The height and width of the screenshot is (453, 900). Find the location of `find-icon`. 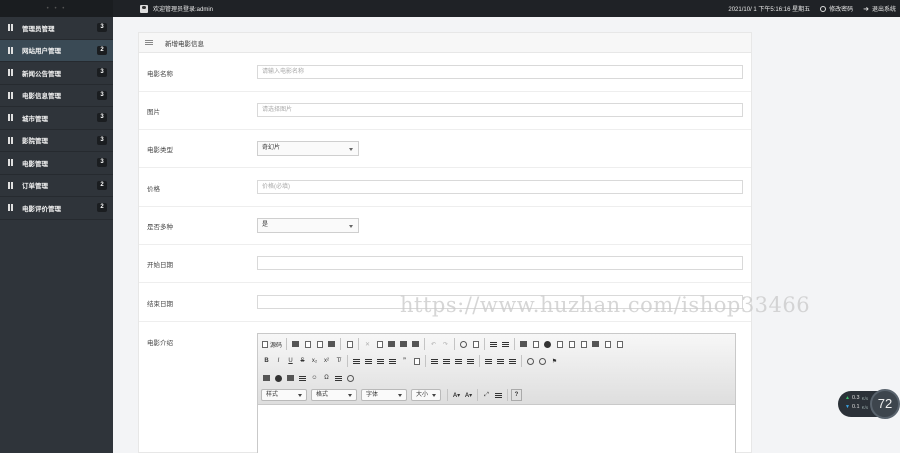

find-icon is located at coordinates (463, 344).